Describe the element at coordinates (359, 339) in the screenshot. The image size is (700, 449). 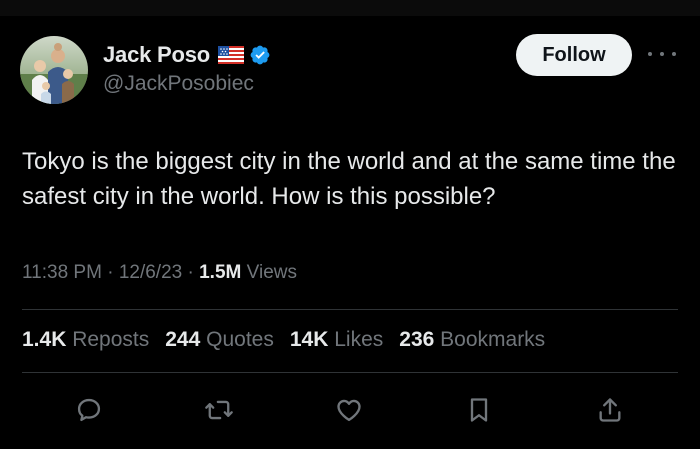
I see `stat-label: Likes` at that location.